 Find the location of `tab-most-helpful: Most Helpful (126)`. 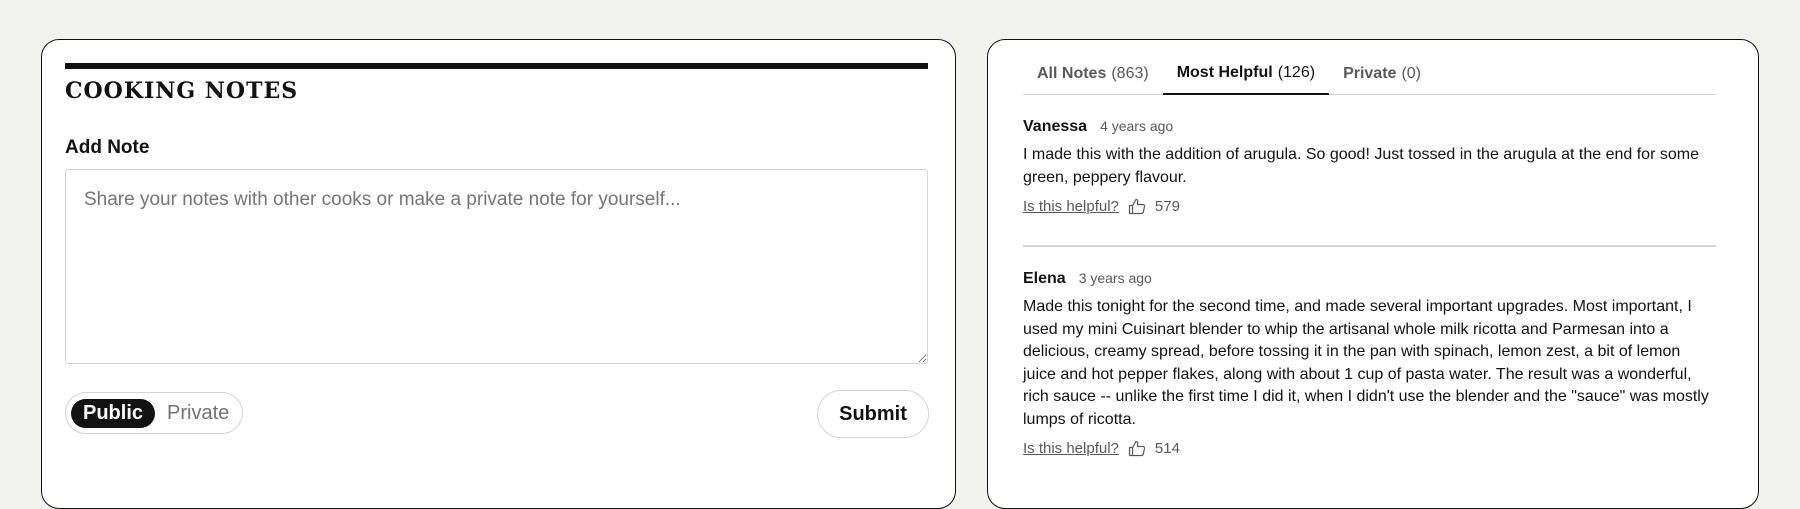

tab-most-helpful: Most Helpful (126) is located at coordinates (1246, 74).